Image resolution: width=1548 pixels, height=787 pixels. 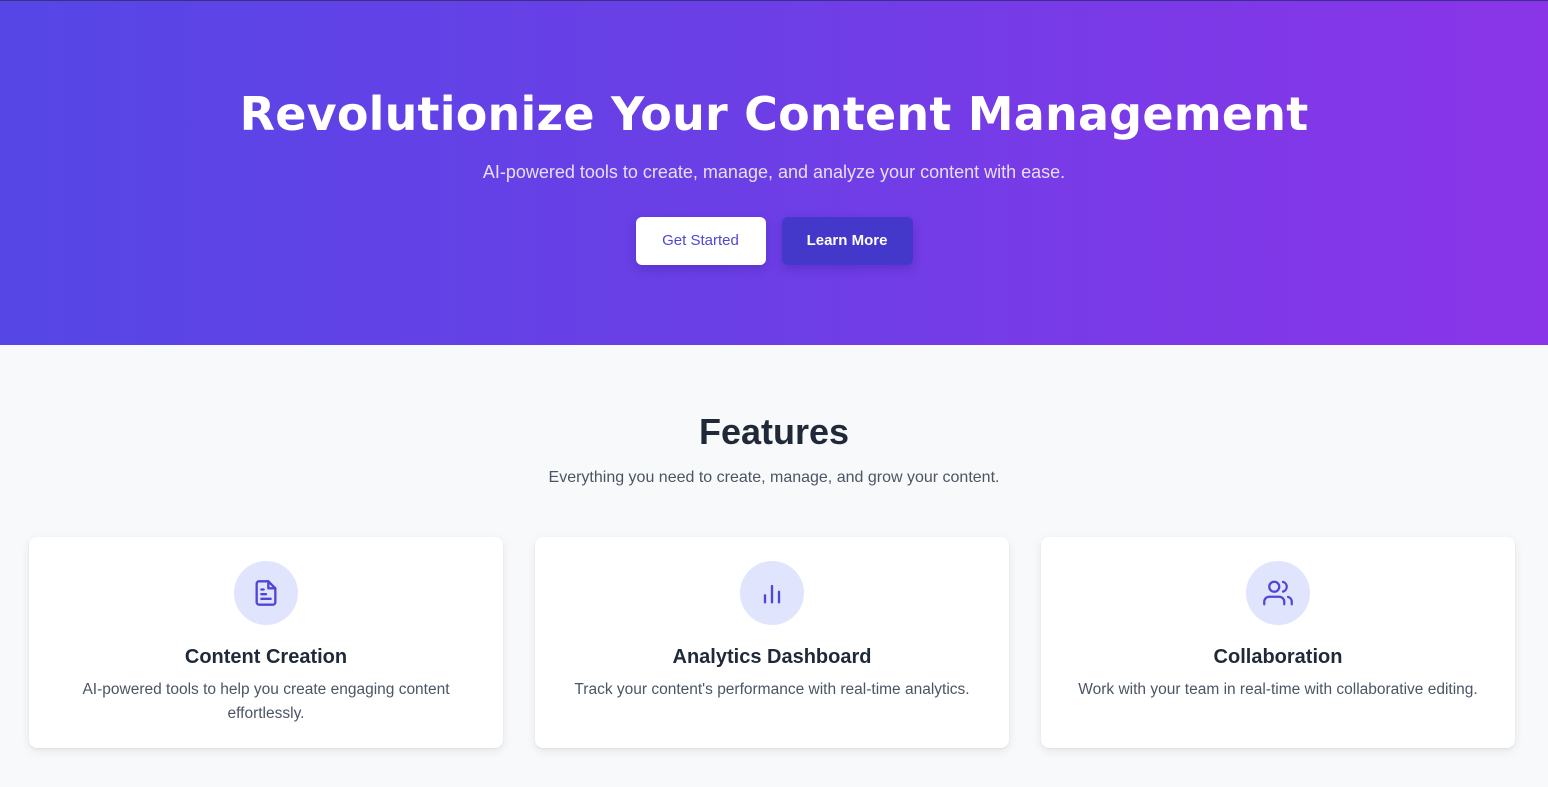 What do you see at coordinates (847, 241) in the screenshot?
I see `learn-more-button: Learn More` at bounding box center [847, 241].